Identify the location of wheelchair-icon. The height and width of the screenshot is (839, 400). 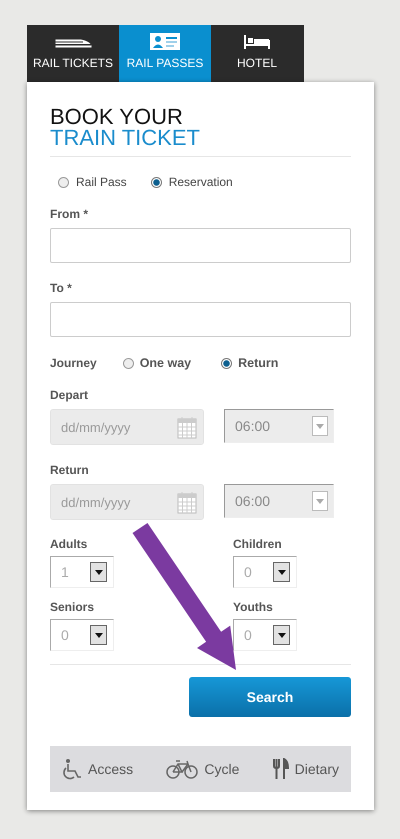
(72, 769).